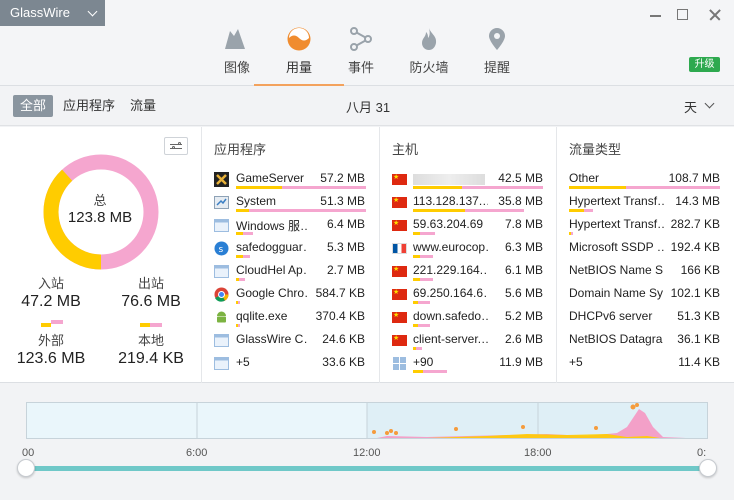 The width and height of the screenshot is (734, 500). Describe the element at coordinates (57, 322) in the screenshot. I see `external-out-bar` at that location.